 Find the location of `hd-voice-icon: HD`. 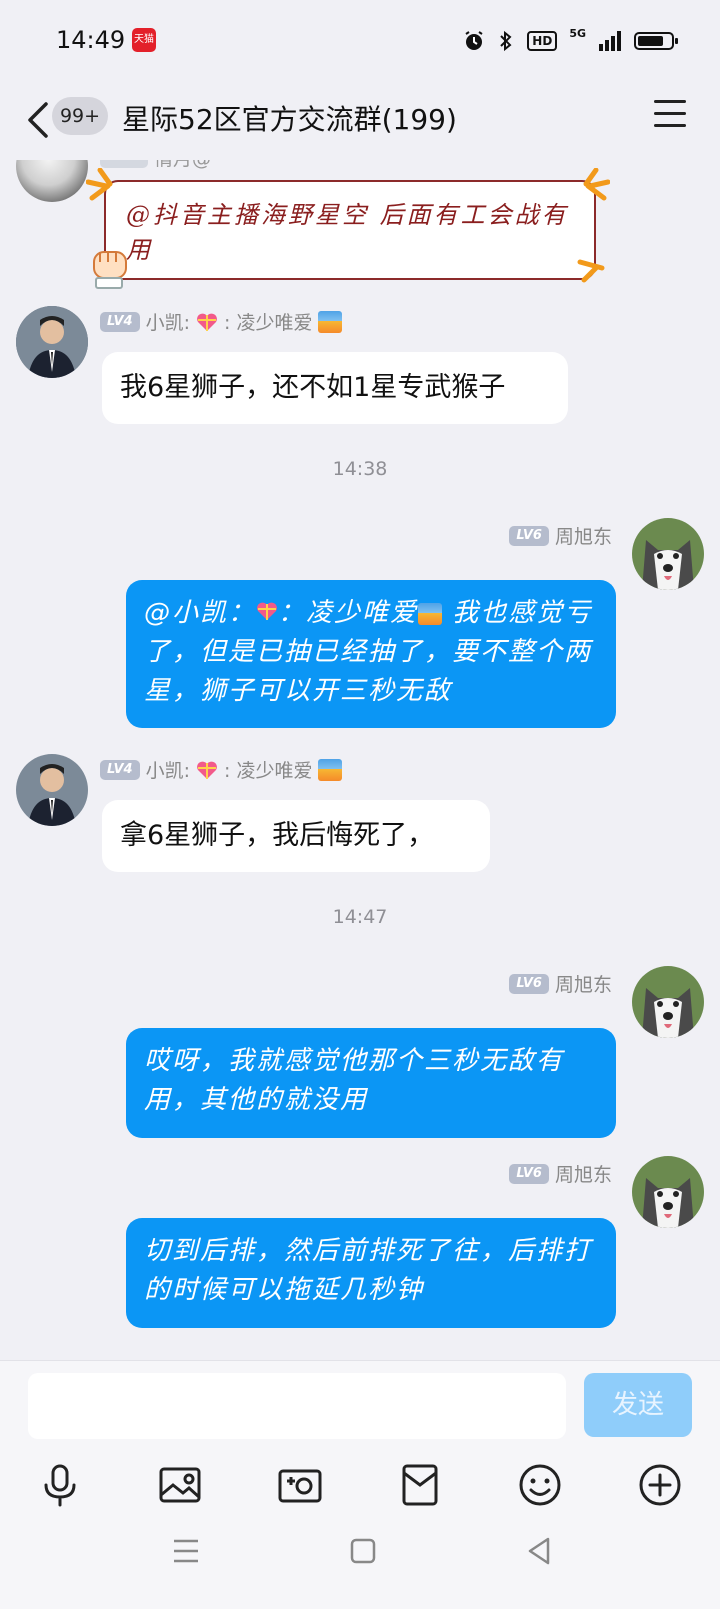

hd-voice-icon: HD is located at coordinates (542, 41).